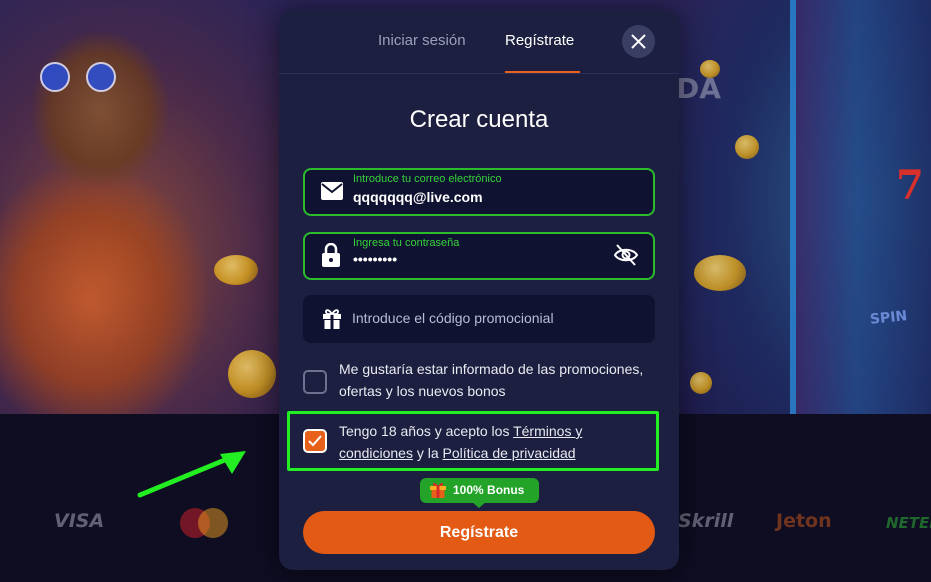  I want to click on promo-code-input, so click(497, 318).